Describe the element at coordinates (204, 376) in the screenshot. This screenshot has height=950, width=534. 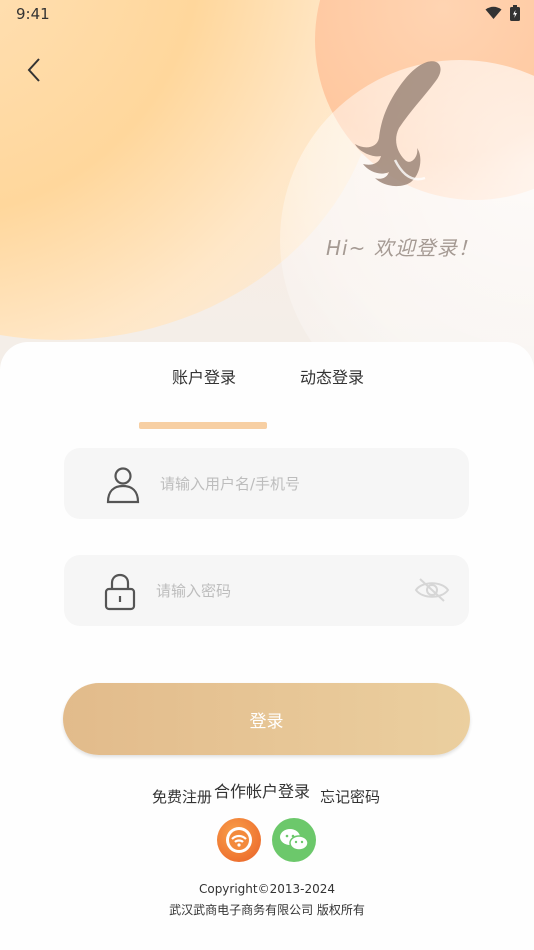
I see `tab-account-login: 账户登录` at that location.